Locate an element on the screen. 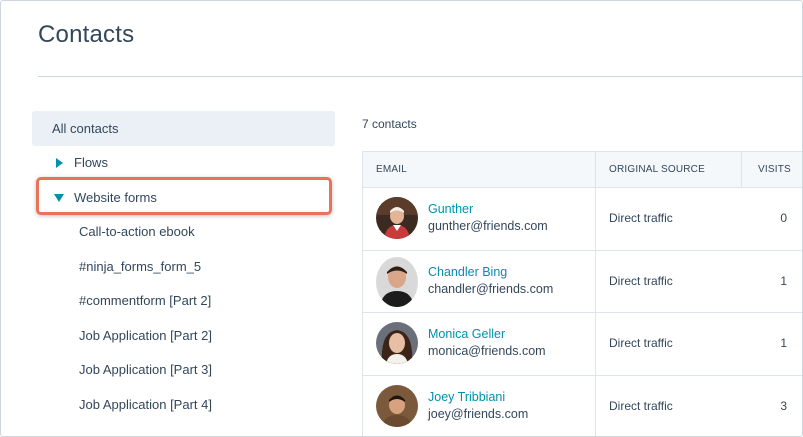  sidebar-item-all-contacts: All contacts is located at coordinates (183, 128).